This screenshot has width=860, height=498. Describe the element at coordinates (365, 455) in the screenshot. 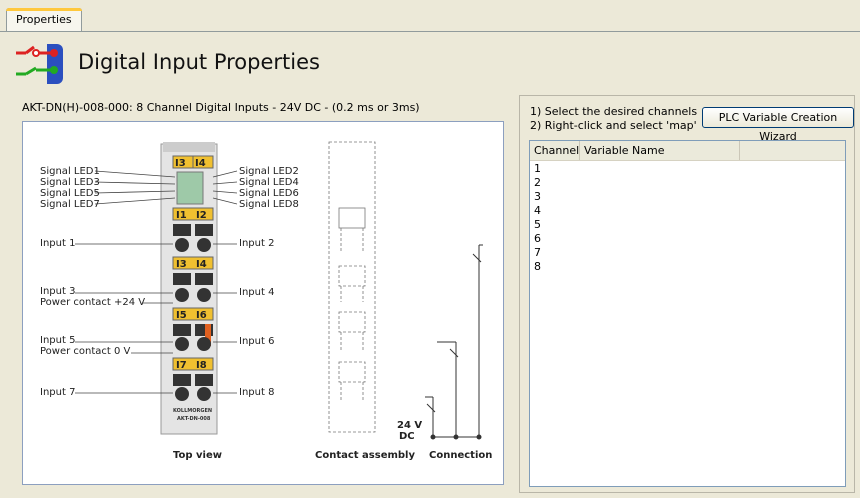

I see `caption-contact-assembly: Contact assembly` at that location.